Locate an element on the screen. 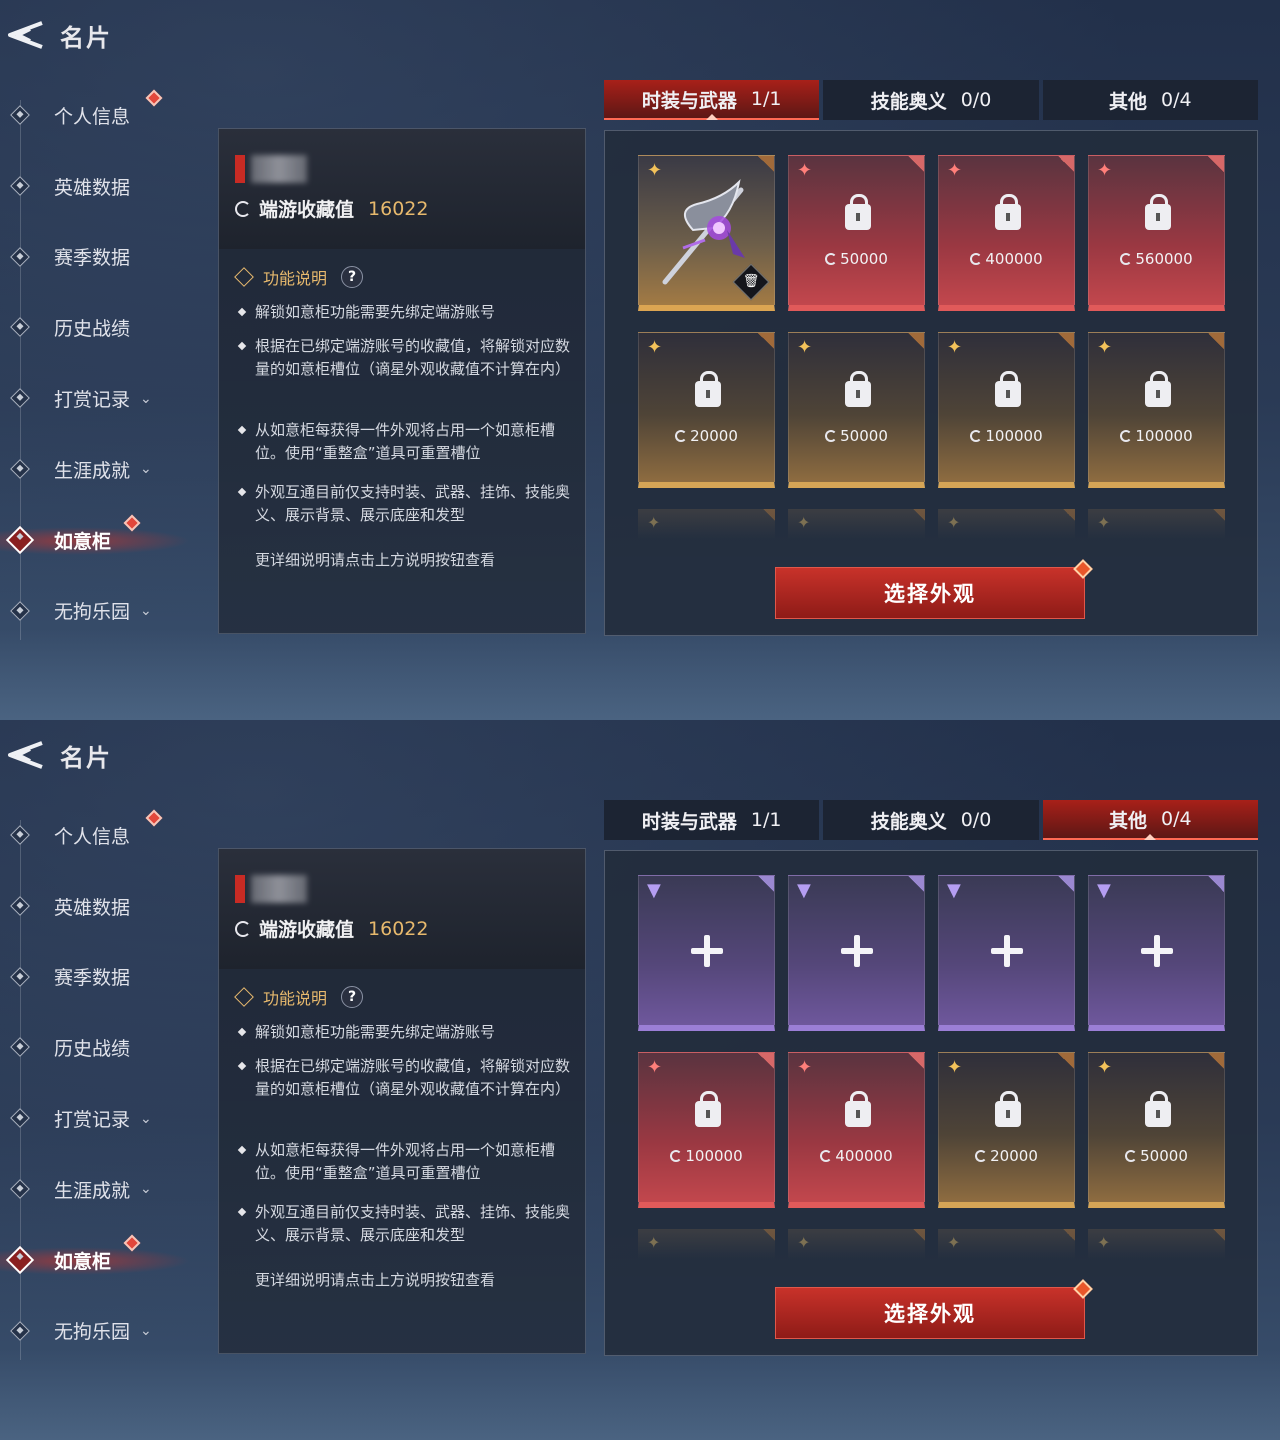 This screenshot has height=1440, width=1280. unlock-cost: 100000 is located at coordinates (1156, 436).